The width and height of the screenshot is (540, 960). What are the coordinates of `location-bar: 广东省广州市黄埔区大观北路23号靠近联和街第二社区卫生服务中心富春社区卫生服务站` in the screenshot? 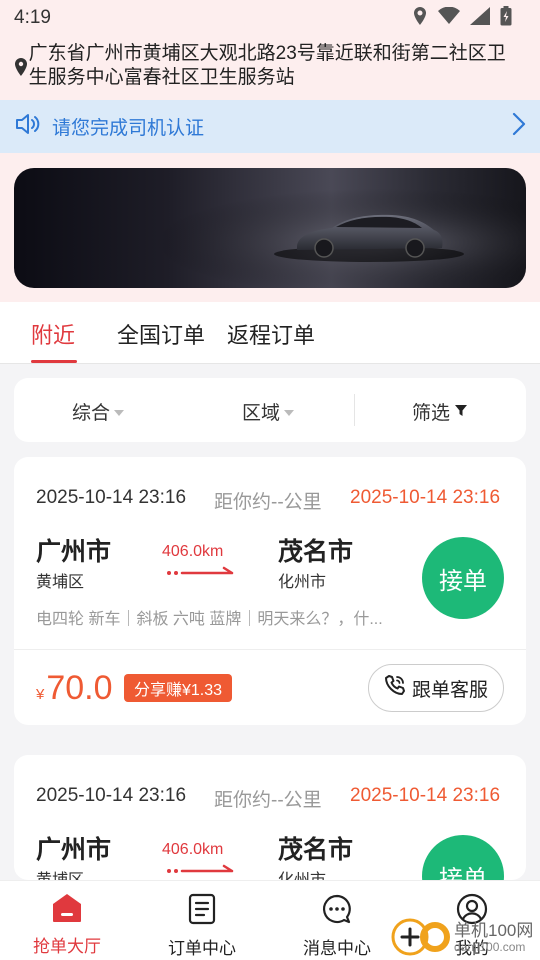 It's located at (269, 66).